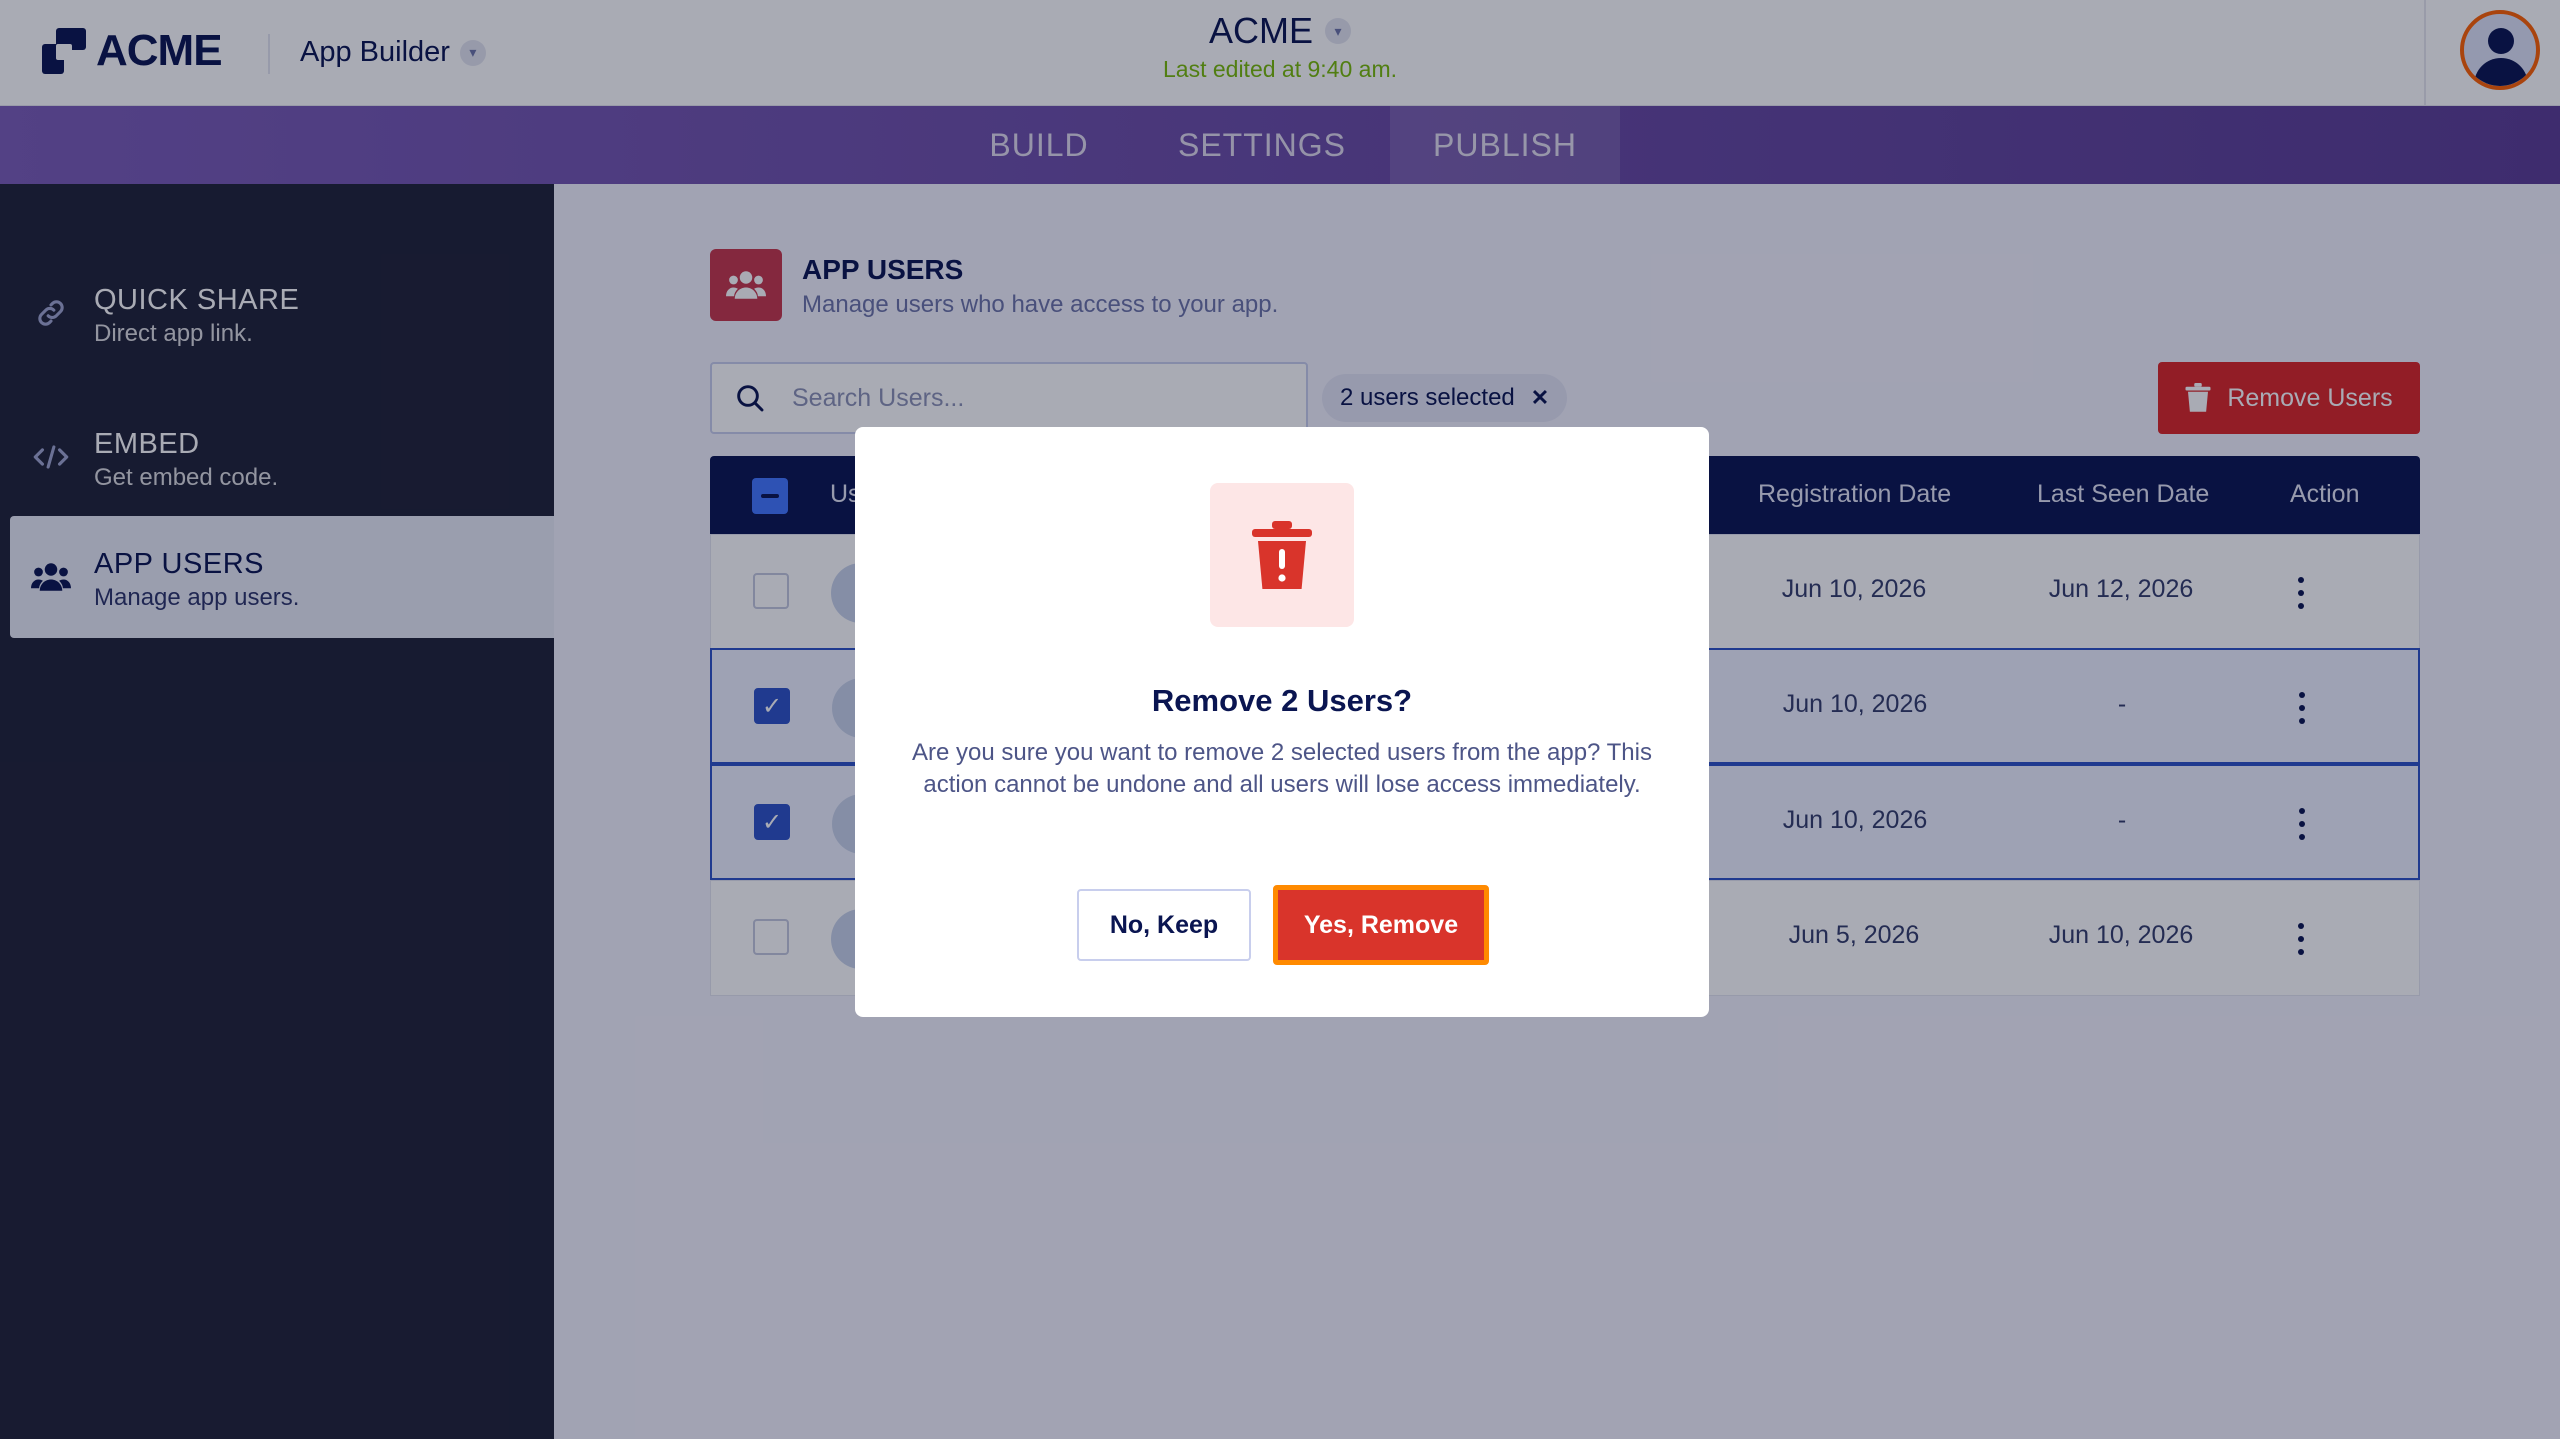  Describe the element at coordinates (1381, 925) in the screenshot. I see `yes-remove-button: Yes, Remove` at that location.